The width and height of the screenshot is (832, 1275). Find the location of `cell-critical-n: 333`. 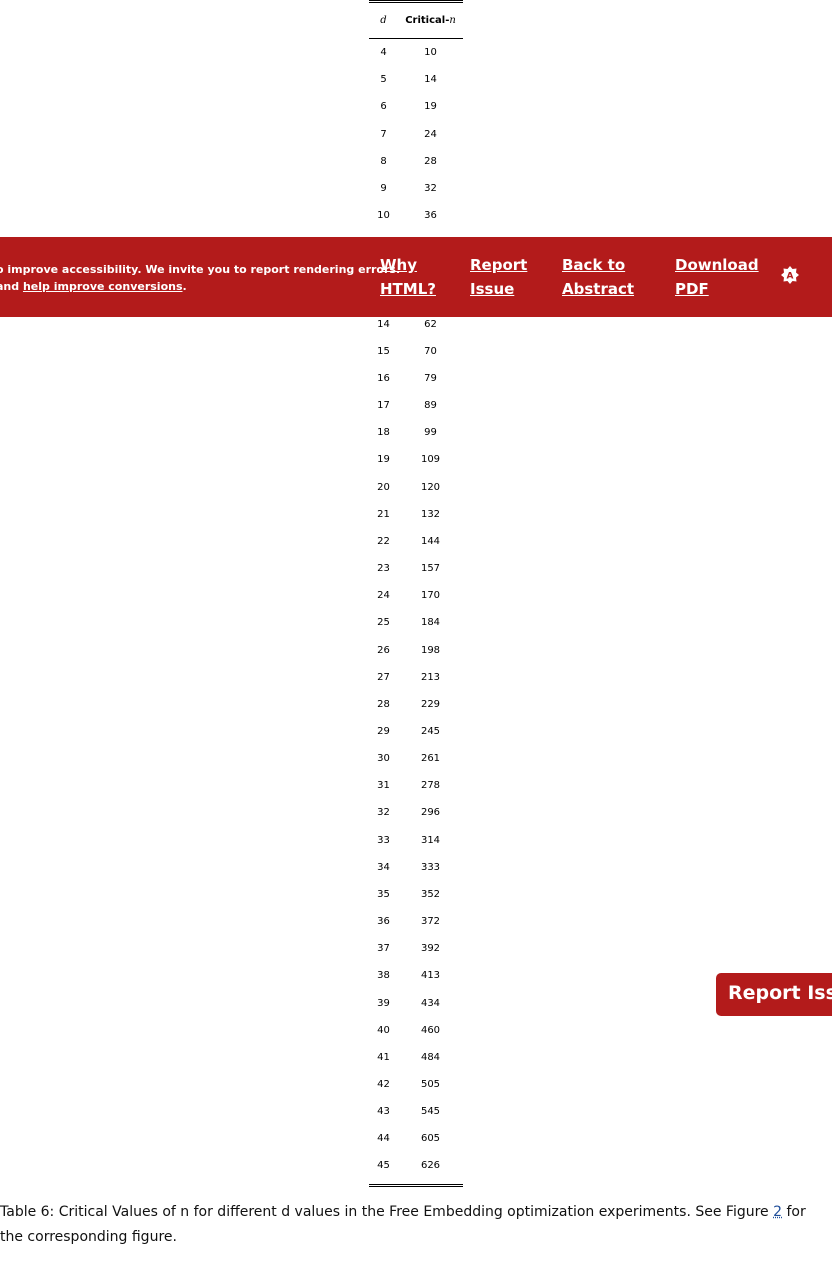

cell-critical-n: 333 is located at coordinates (430, 867).